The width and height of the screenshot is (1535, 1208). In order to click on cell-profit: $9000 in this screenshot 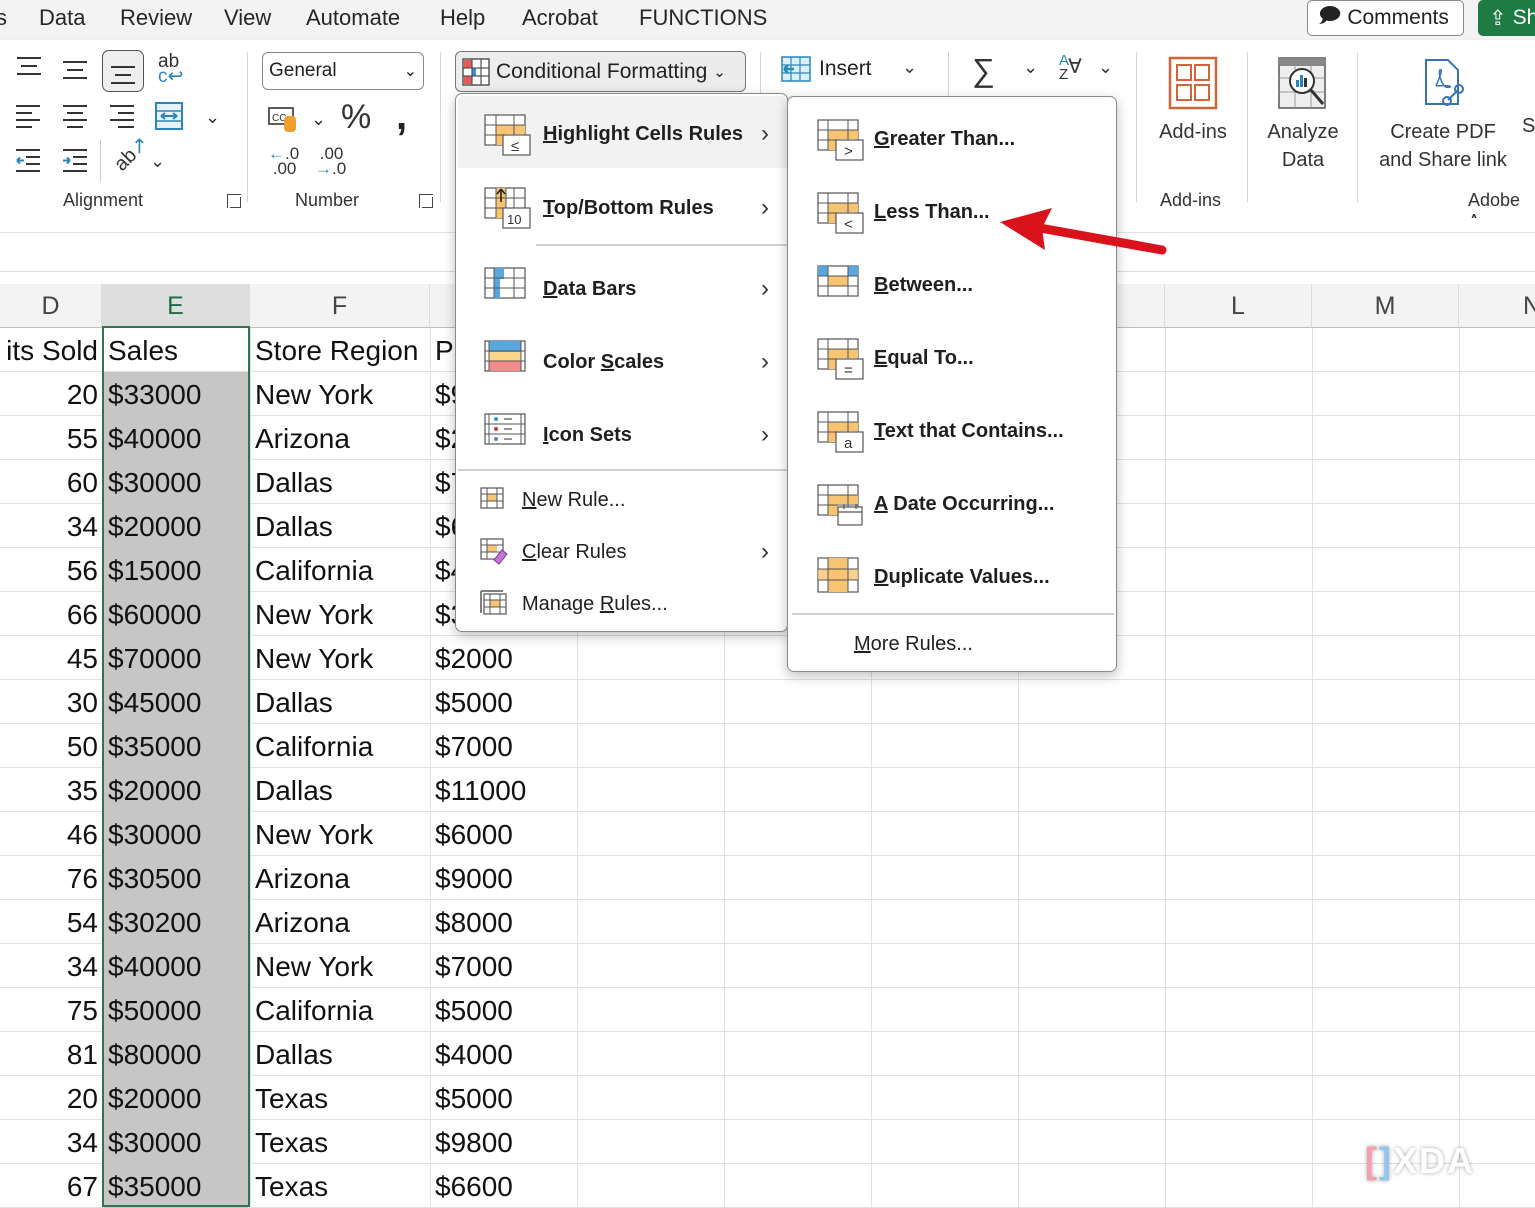, I will do `click(505, 878)`.